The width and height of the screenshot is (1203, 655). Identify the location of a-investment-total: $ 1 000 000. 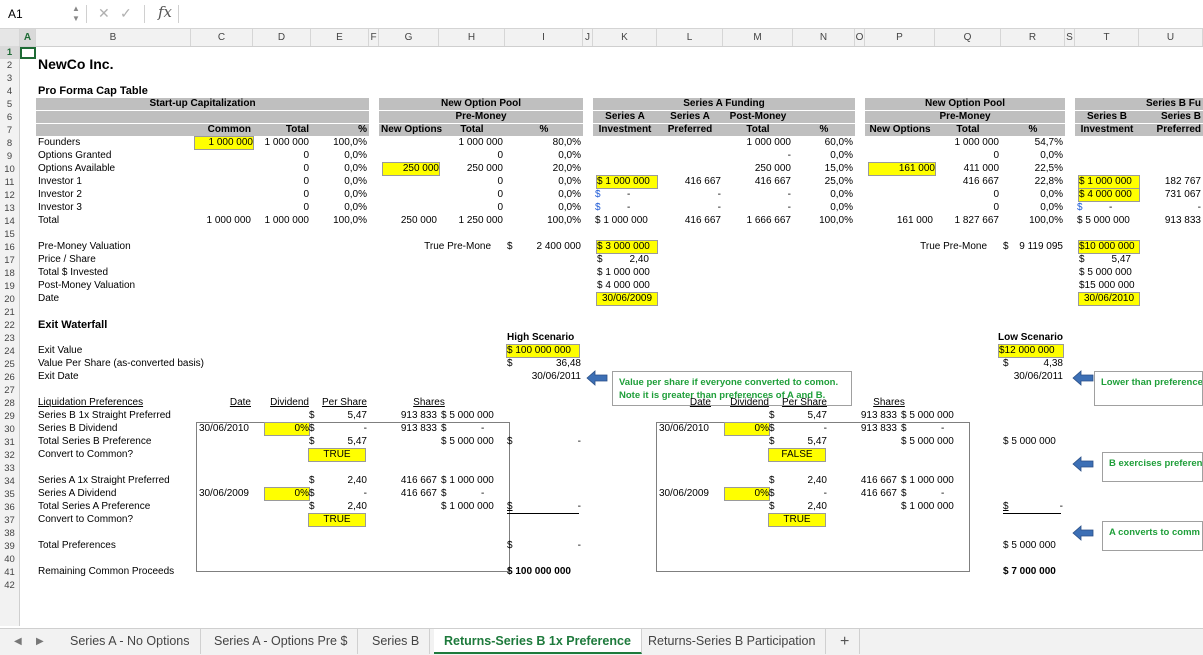
(625, 221).